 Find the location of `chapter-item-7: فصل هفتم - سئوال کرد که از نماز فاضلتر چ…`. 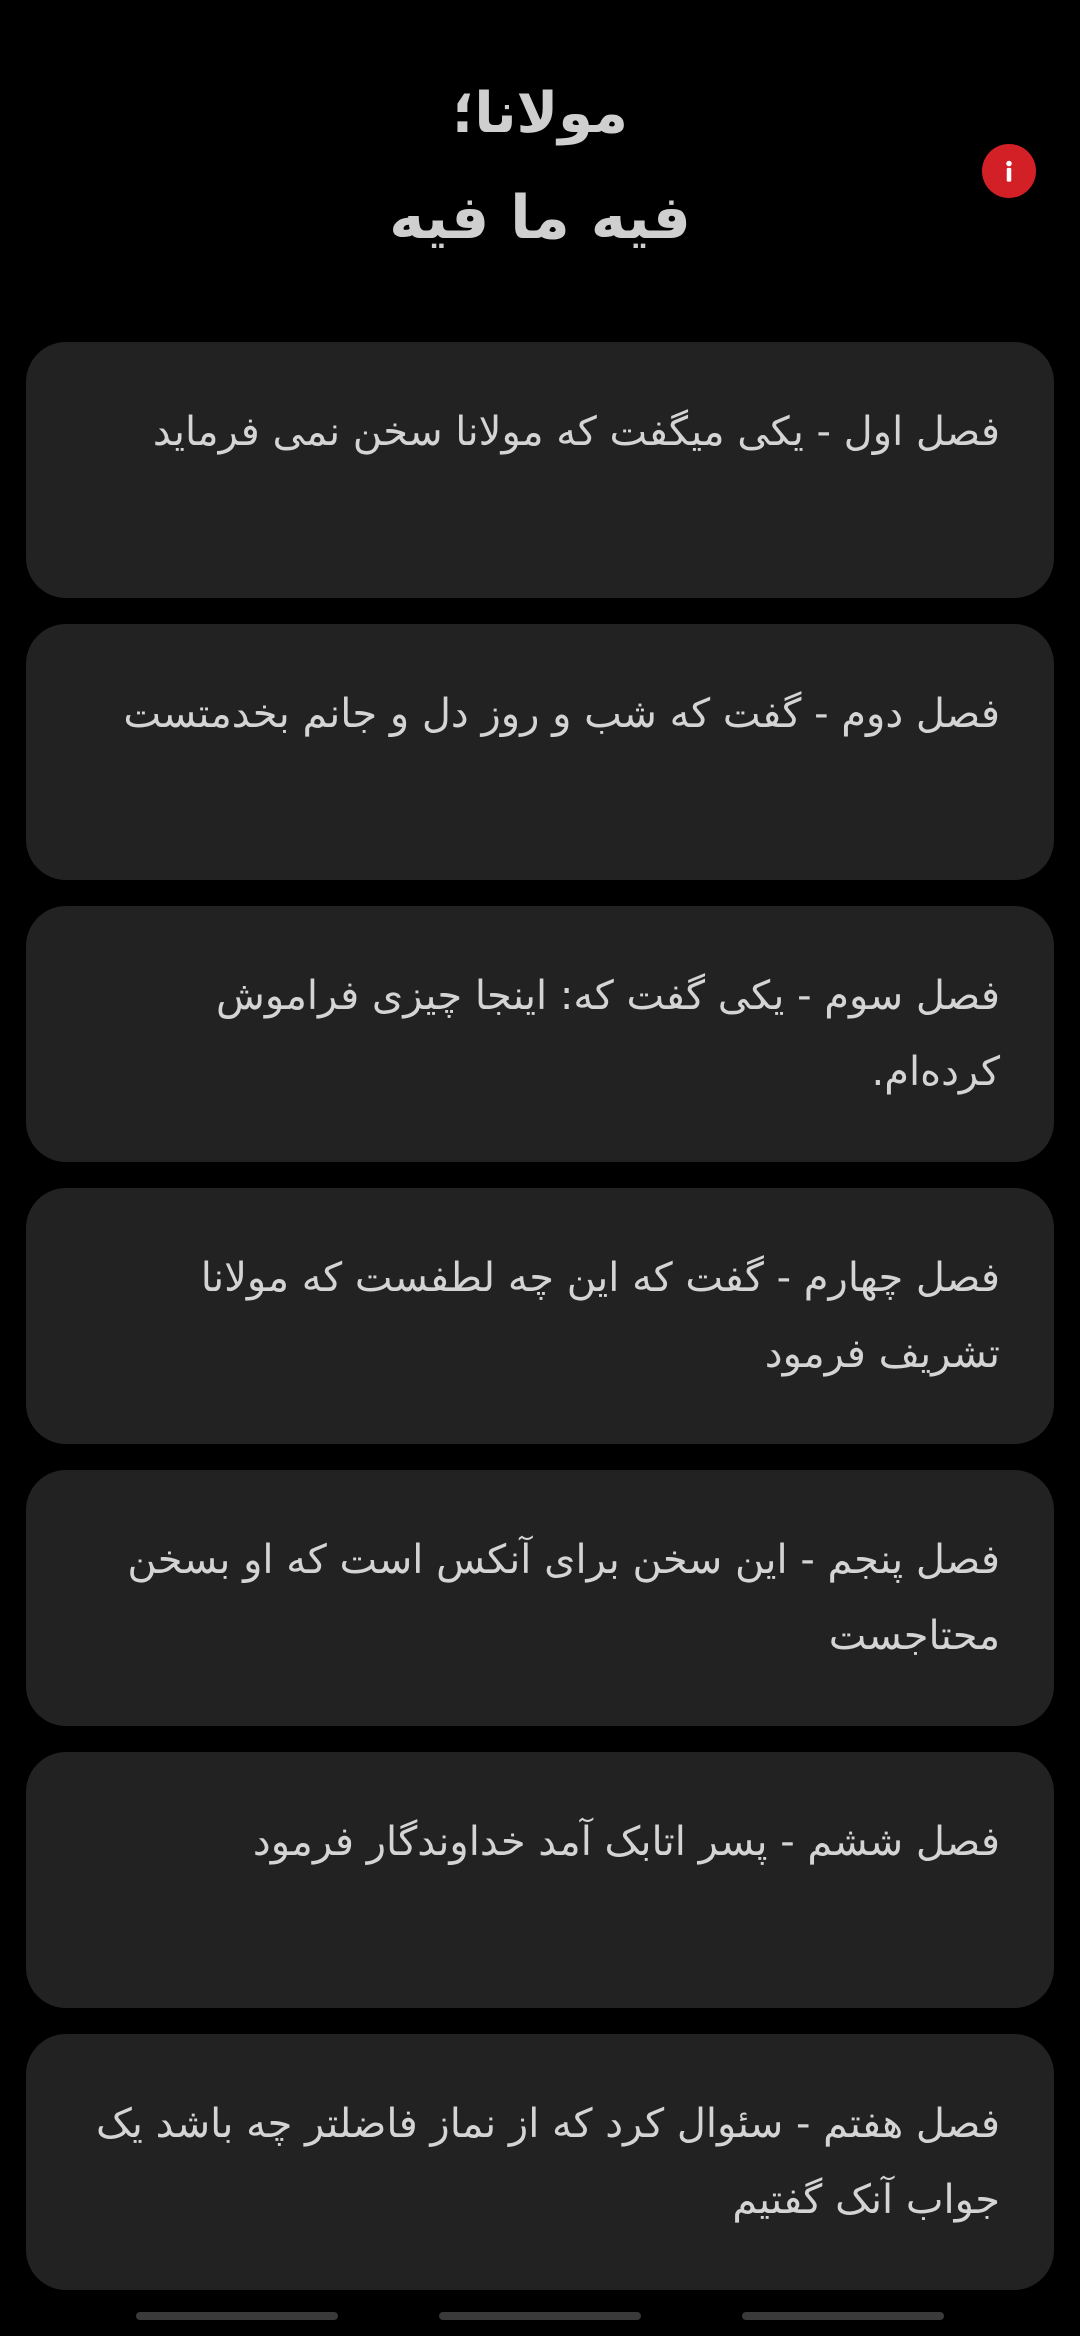

chapter-item-7: فصل هفتم - سئوال کرد که از نماز فاضلتر چ… is located at coordinates (540, 2162).